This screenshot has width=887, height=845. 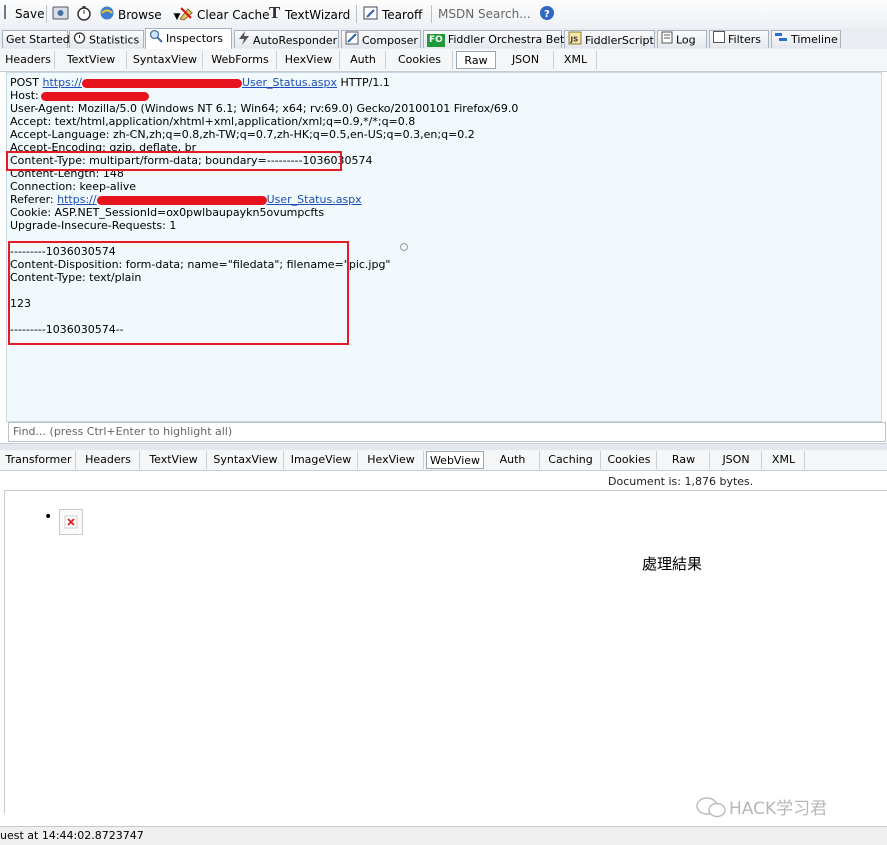 What do you see at coordinates (321, 460) in the screenshot?
I see `response-tab-imageview: ImageView` at bounding box center [321, 460].